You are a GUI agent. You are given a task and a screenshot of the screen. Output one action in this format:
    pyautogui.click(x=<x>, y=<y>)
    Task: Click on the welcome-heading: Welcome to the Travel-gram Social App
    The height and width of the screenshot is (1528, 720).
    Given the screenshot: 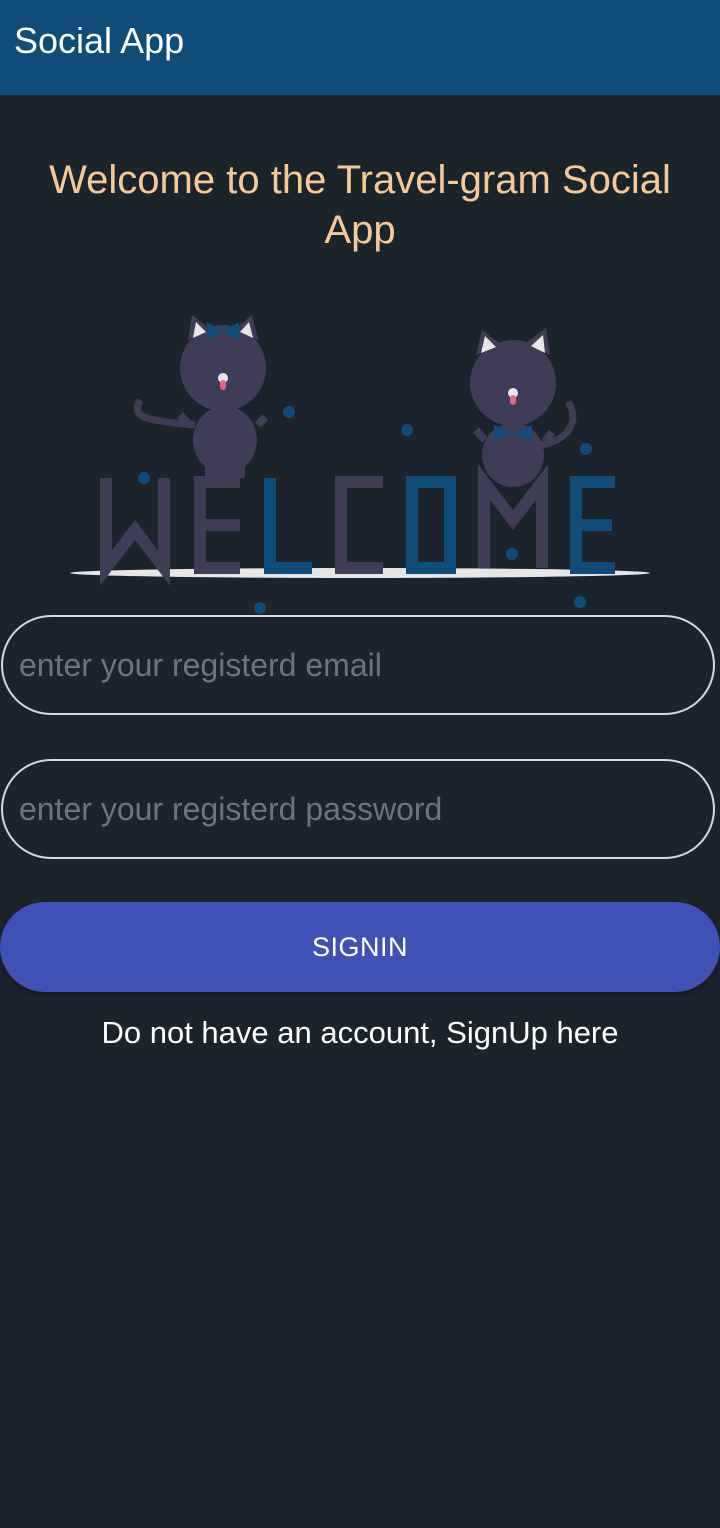 What is the action you would take?
    pyautogui.click(x=360, y=205)
    